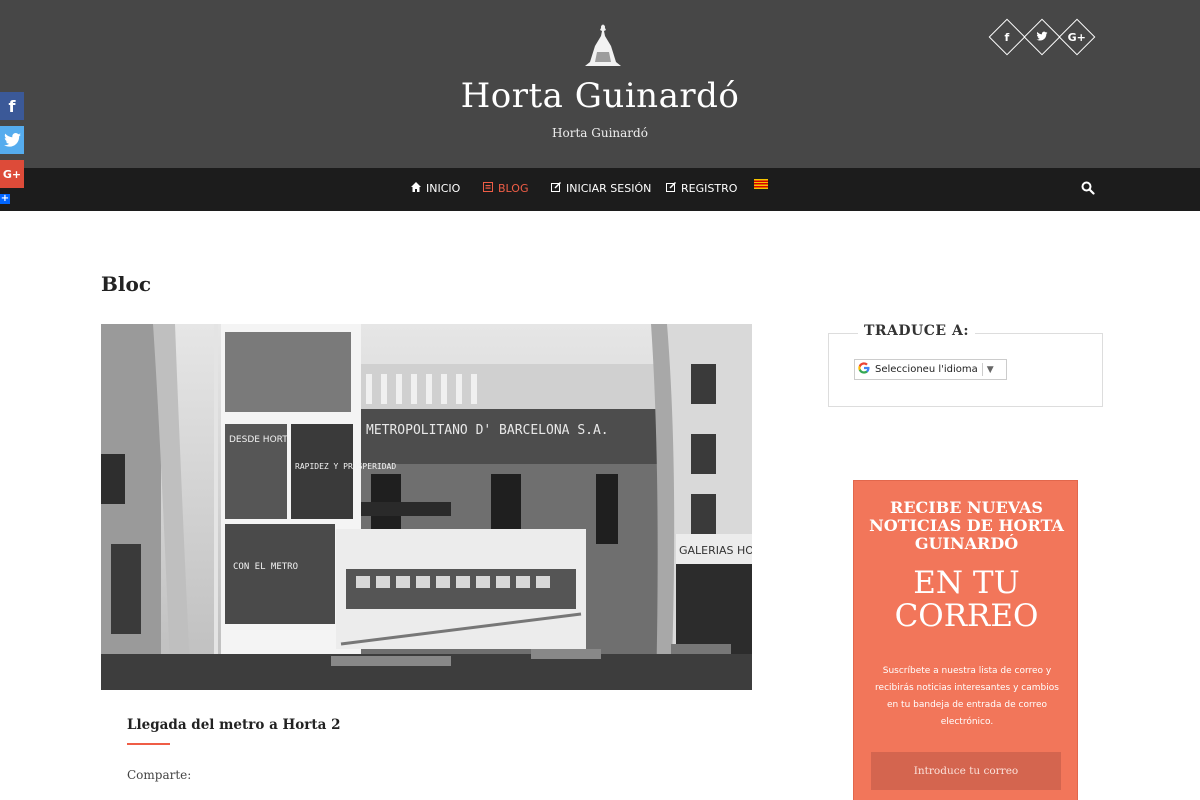  What do you see at coordinates (5, 199) in the screenshot?
I see `share-more-button: +` at bounding box center [5, 199].